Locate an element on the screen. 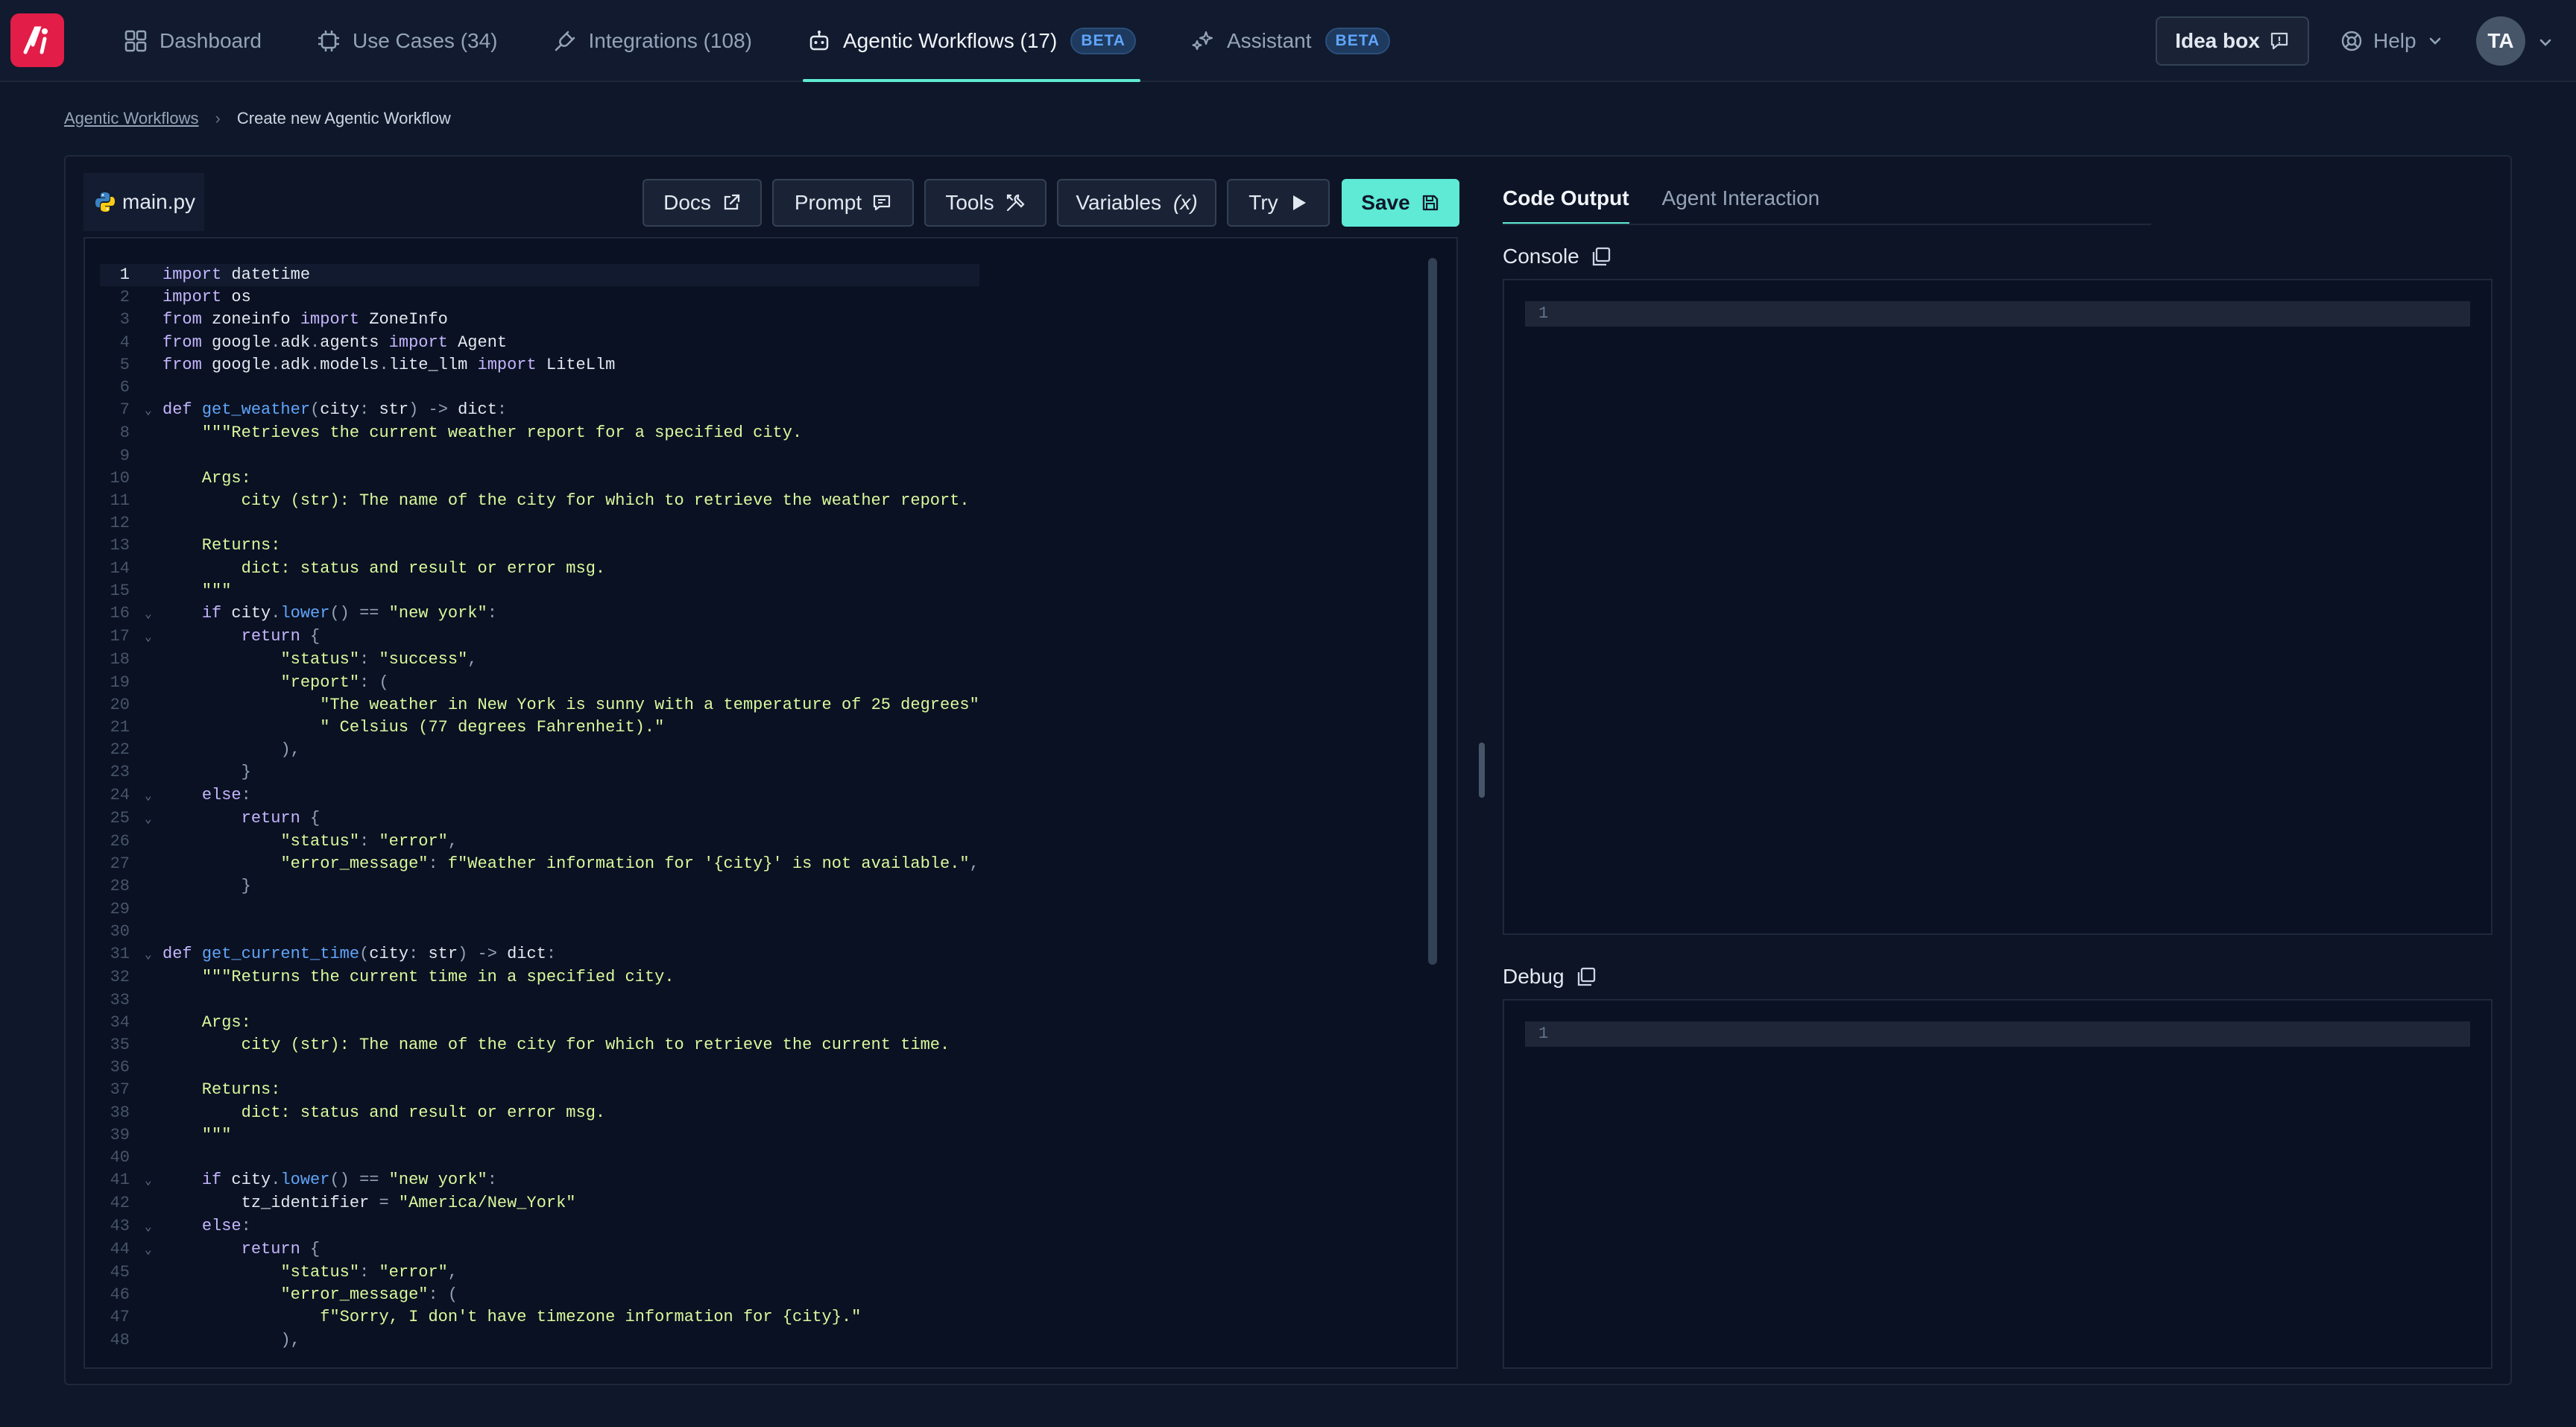 This screenshot has height=1427, width=2576. line-number: 25 is located at coordinates (120, 818).